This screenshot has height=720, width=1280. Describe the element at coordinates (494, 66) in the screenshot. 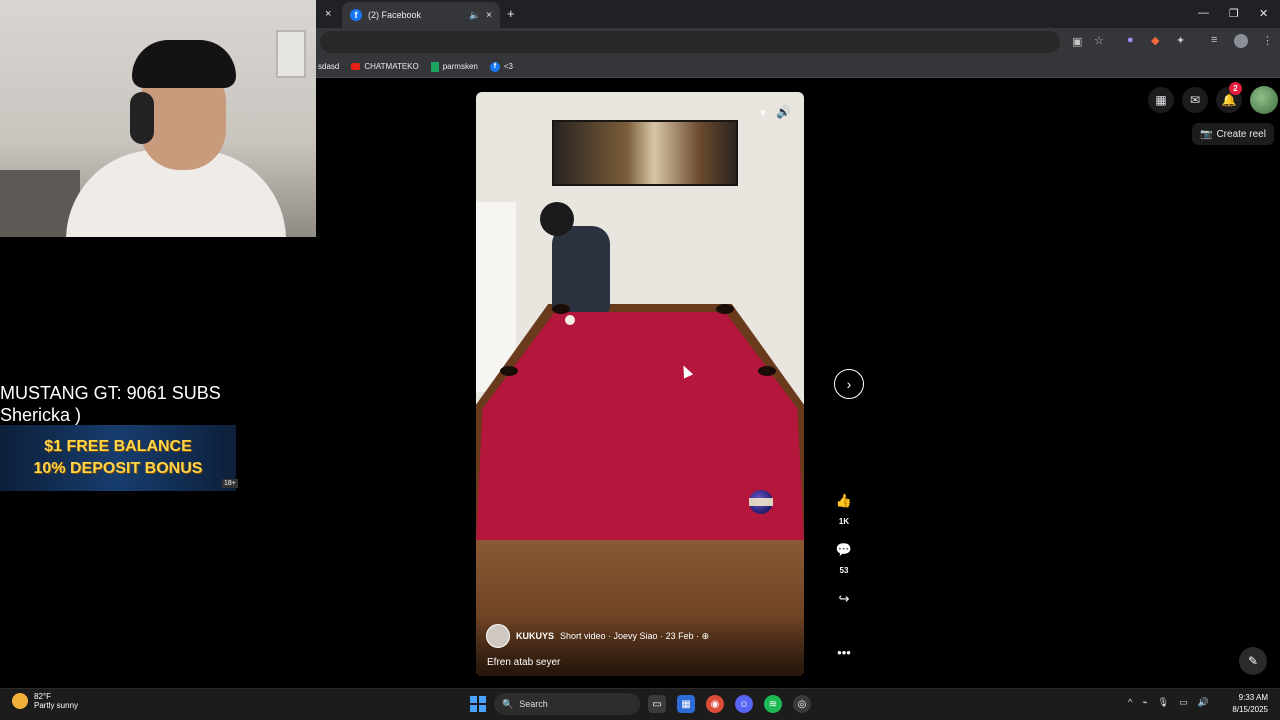

I see `facebook-icon: f` at that location.